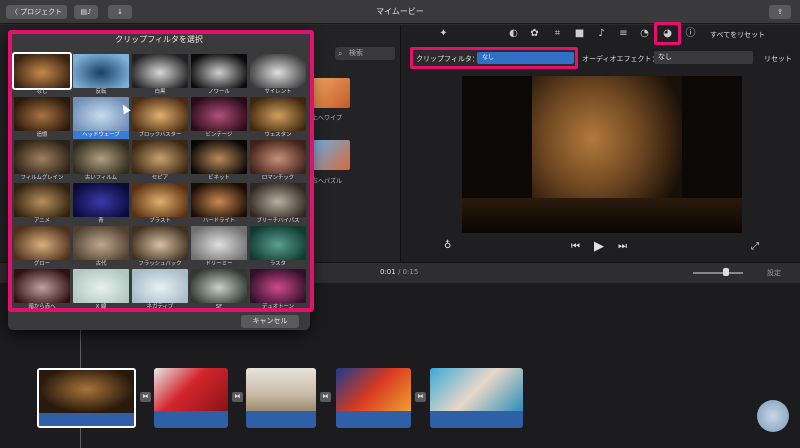 Image resolution: width=800 pixels, height=448 pixels. I want to click on filter-label: ノワール, so click(219, 92).